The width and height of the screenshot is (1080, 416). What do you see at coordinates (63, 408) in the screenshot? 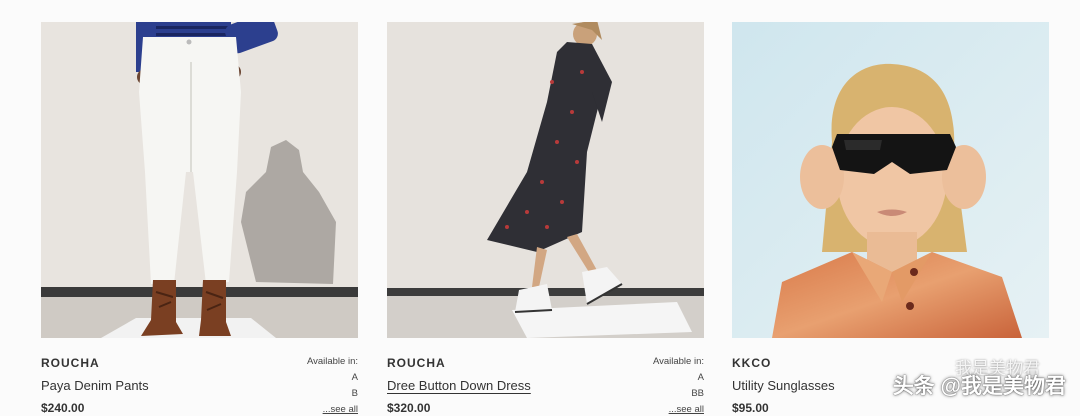
I see `product-price: $240.00` at bounding box center [63, 408].